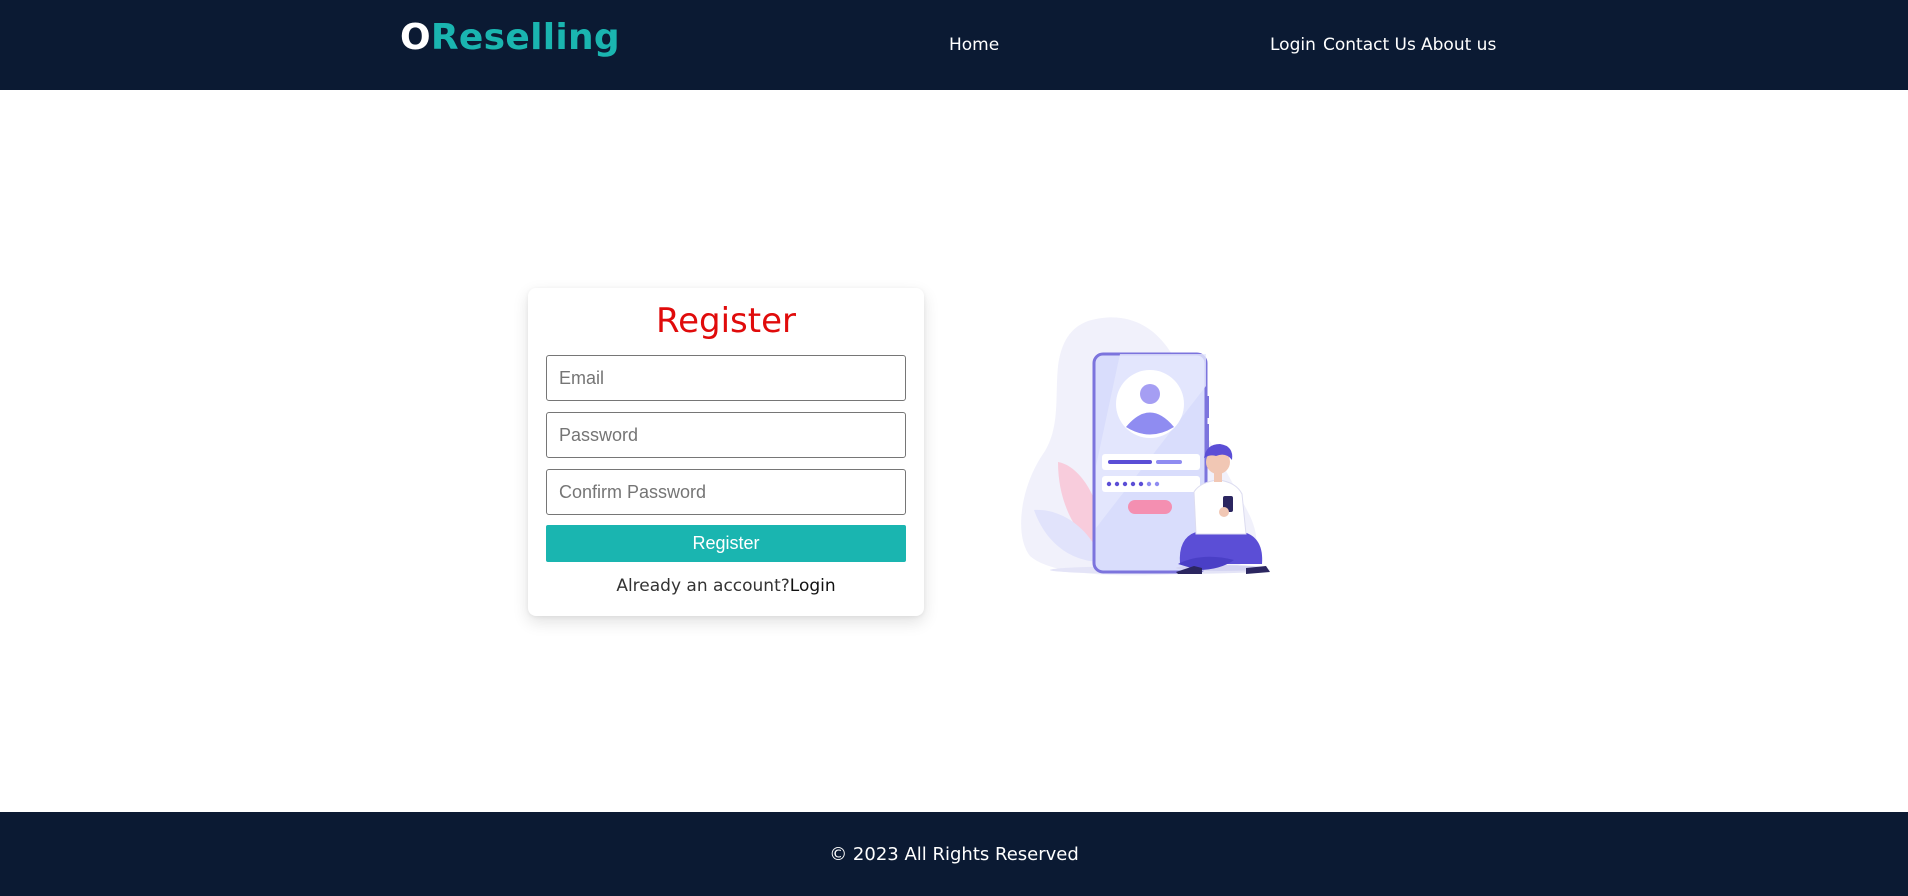 This screenshot has width=1908, height=896. I want to click on already-account-label: Already an account?, so click(703, 586).